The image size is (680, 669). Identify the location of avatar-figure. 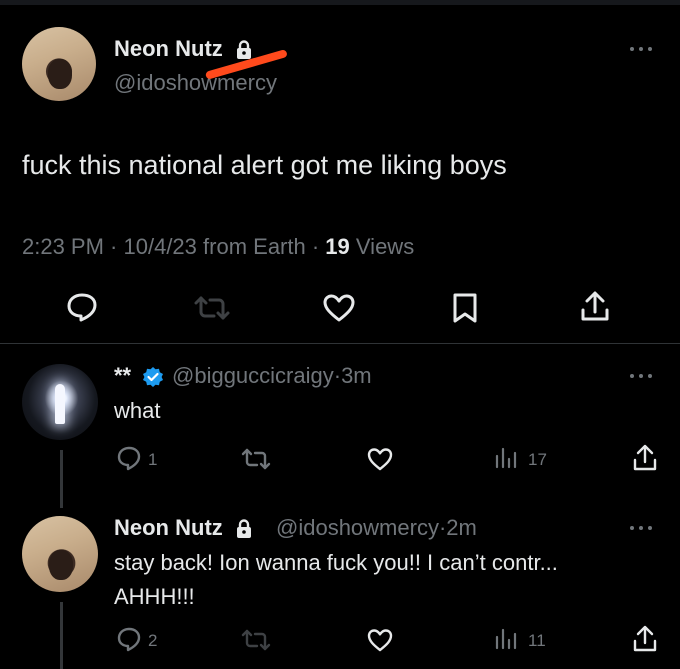
(60, 404).